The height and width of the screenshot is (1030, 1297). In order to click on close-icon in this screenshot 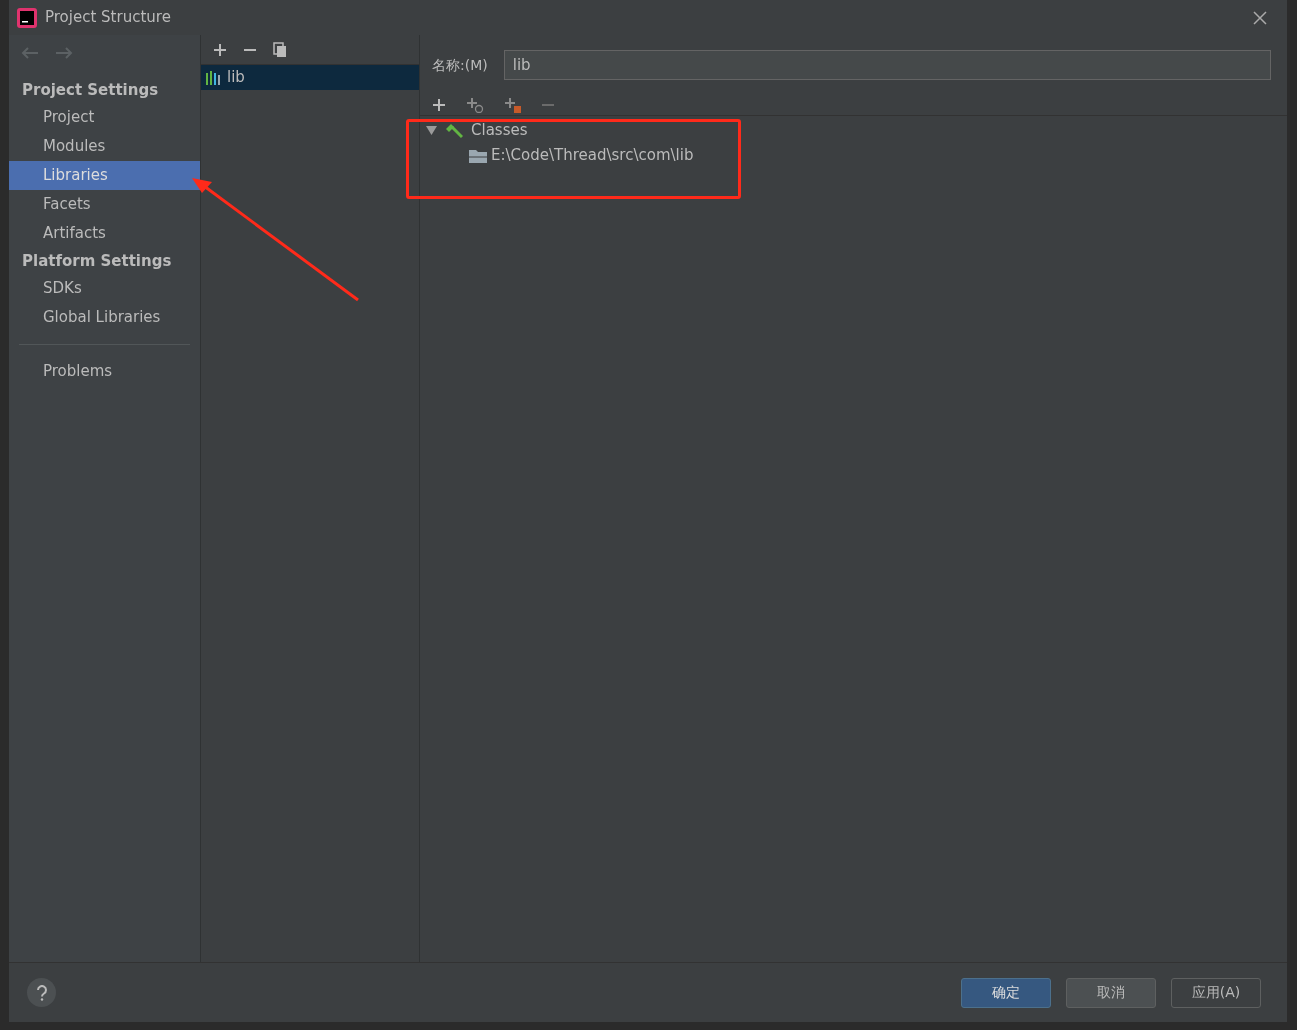, I will do `click(1260, 17)`.